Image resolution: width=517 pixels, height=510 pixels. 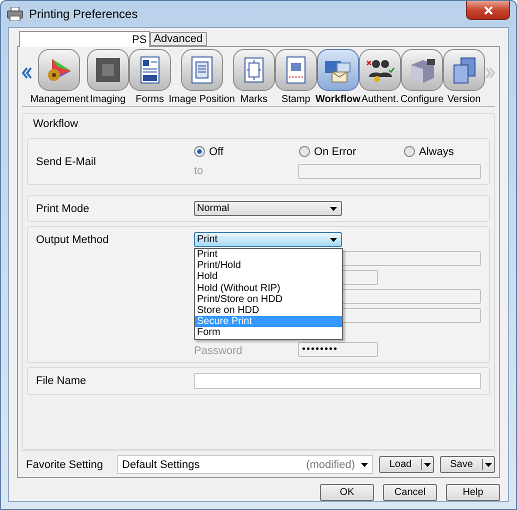 I want to click on group-title: Workflow, so click(x=56, y=124).